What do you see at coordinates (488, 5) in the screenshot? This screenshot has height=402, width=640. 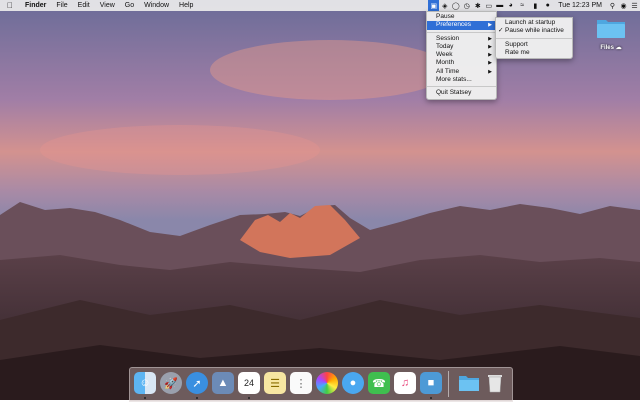 I see `airplay-icon: ▭` at bounding box center [488, 5].